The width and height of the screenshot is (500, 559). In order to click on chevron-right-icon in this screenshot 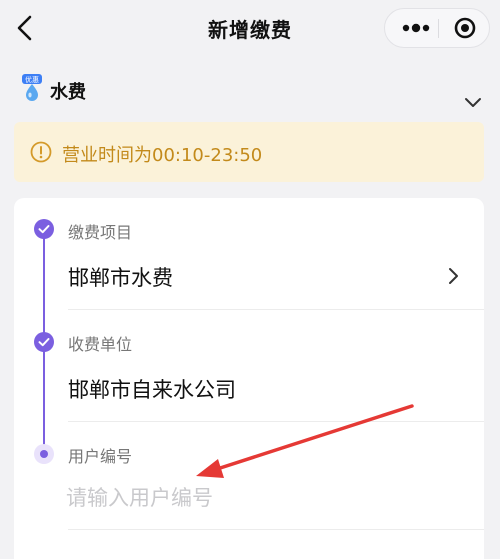, I will do `click(453, 276)`.